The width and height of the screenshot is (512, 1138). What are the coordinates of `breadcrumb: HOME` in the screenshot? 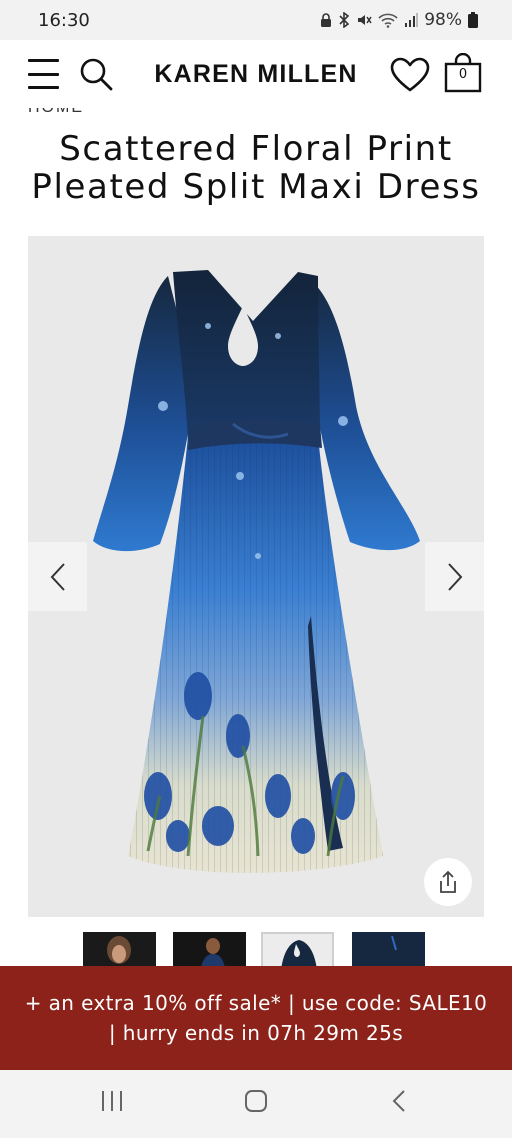 It's located at (56, 112).